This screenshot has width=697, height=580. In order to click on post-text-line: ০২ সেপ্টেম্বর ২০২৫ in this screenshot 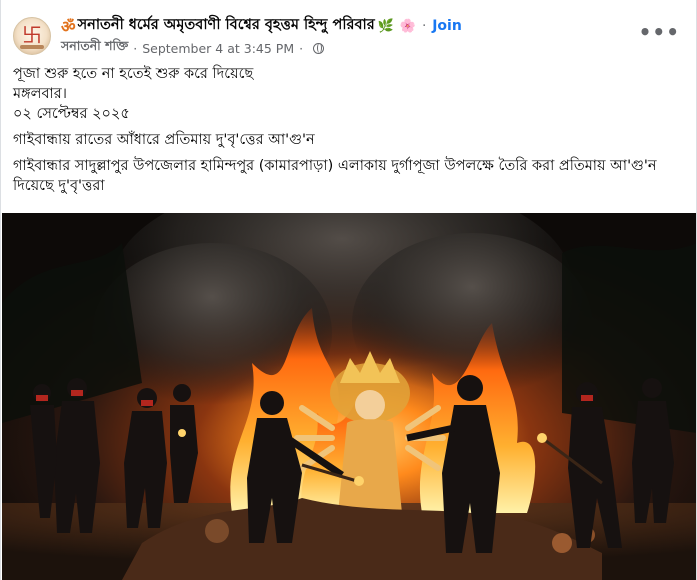, I will do `click(71, 114)`.